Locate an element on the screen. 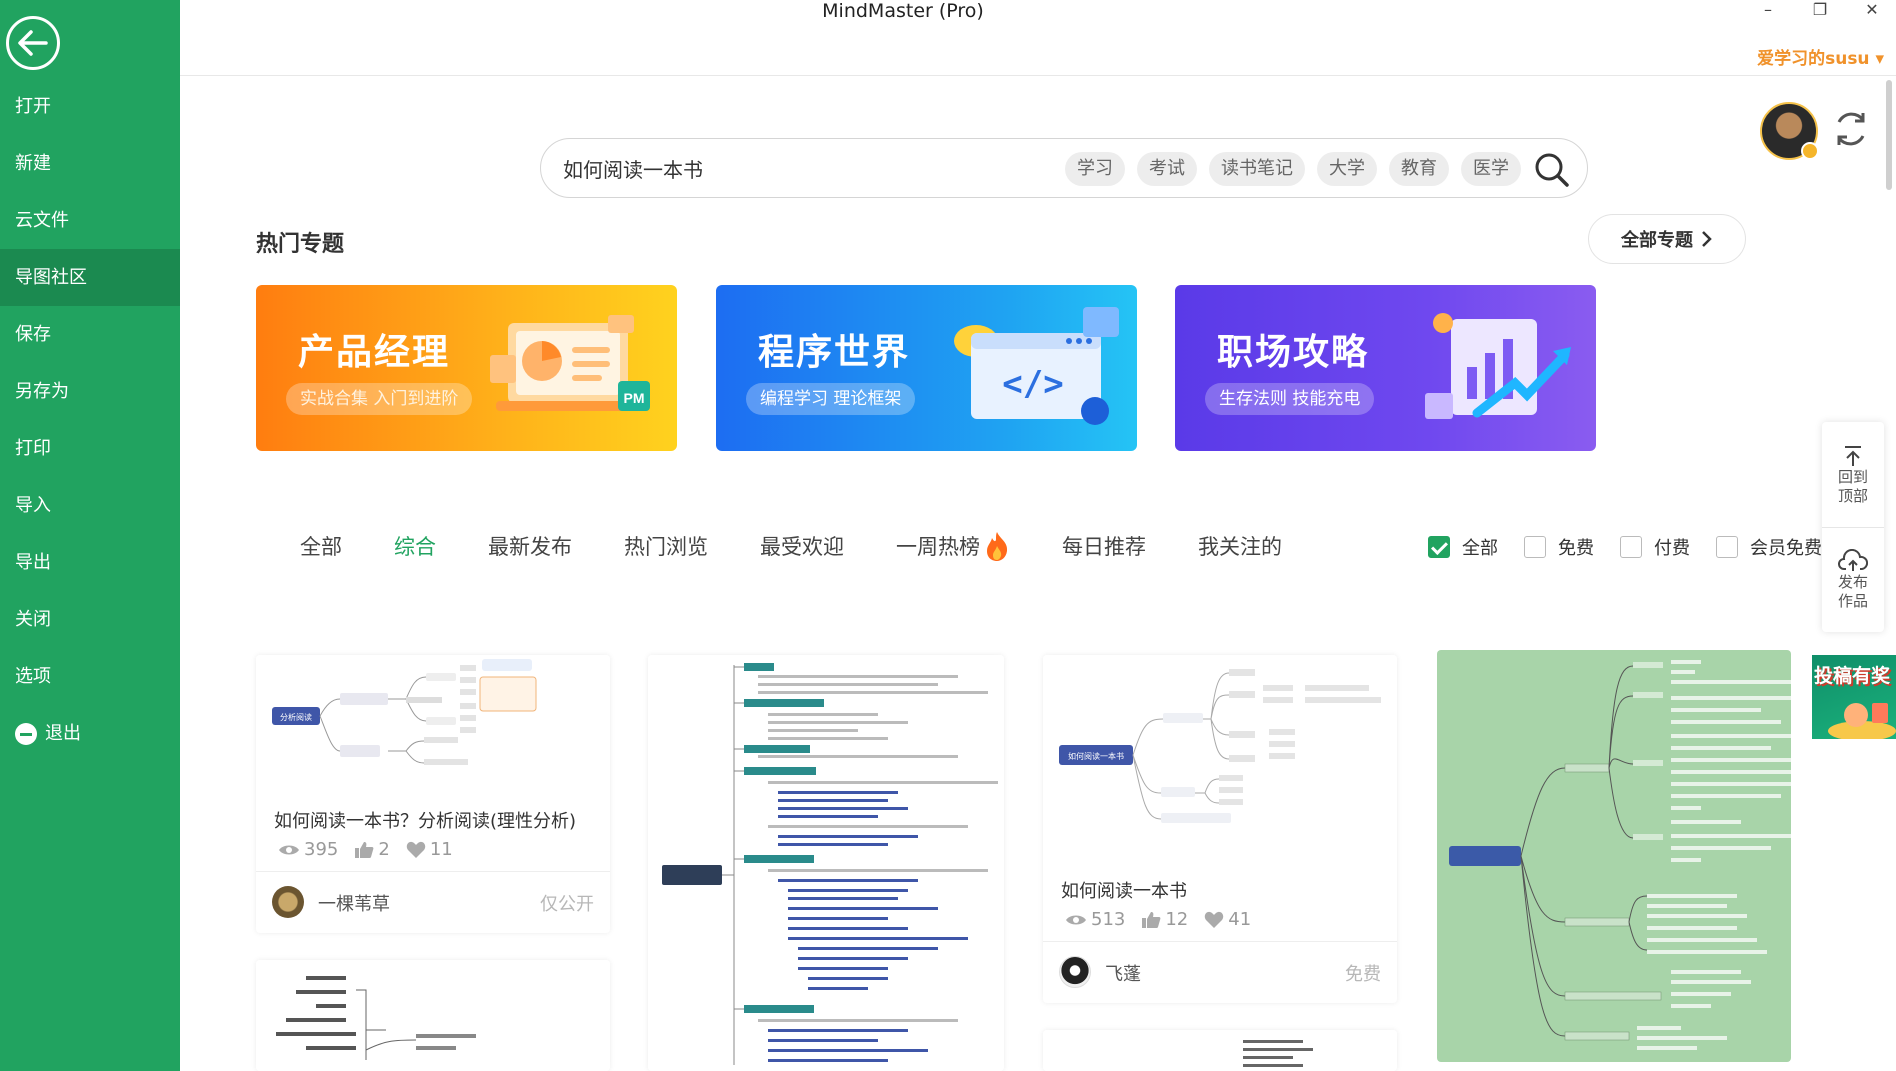 The height and width of the screenshot is (1071, 1896). card-stats: 395 2 11 is located at coordinates (373, 849).